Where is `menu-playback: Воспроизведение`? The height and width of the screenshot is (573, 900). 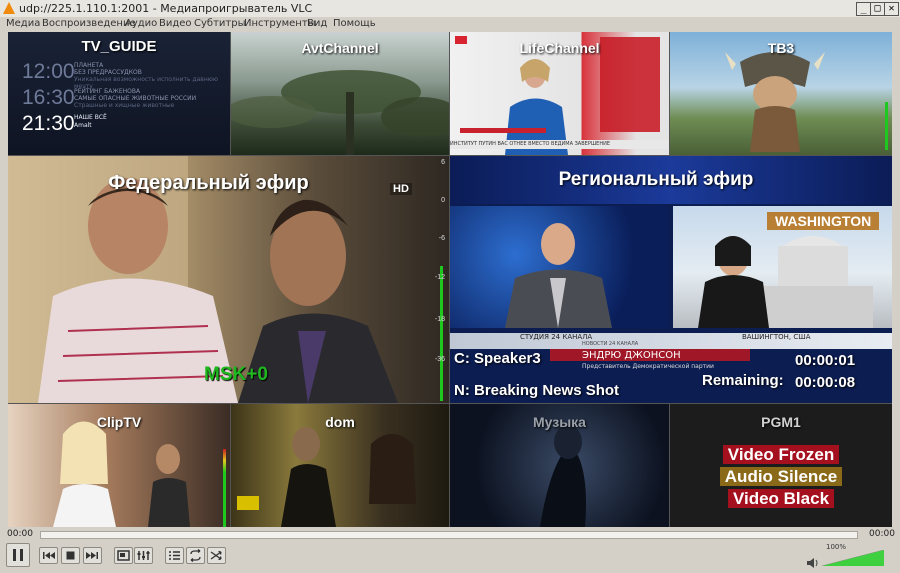 menu-playback: Воспроизведение is located at coordinates (89, 23).